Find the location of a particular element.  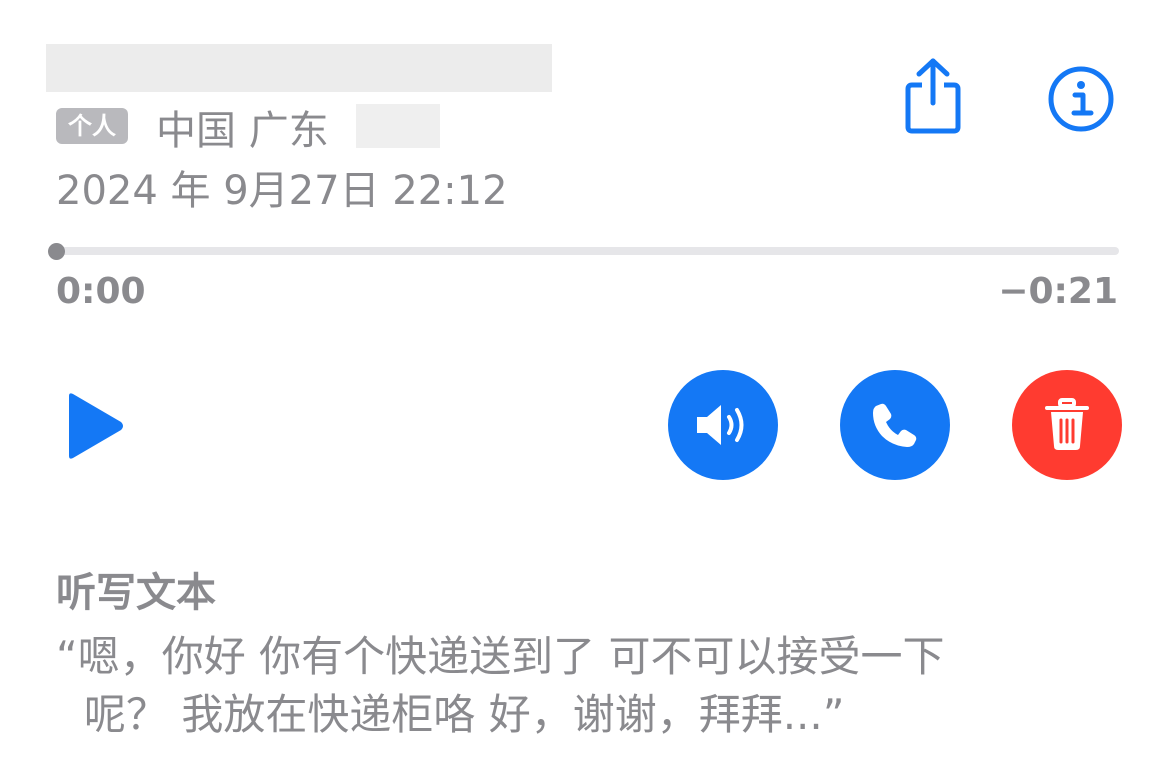

caller-location: 中国 广东 is located at coordinates (242, 131).